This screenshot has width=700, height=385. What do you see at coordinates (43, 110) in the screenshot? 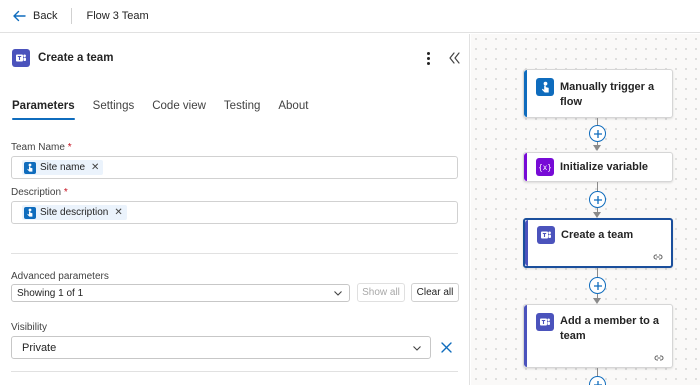
I see `tab-parameters: Parameters` at bounding box center [43, 110].